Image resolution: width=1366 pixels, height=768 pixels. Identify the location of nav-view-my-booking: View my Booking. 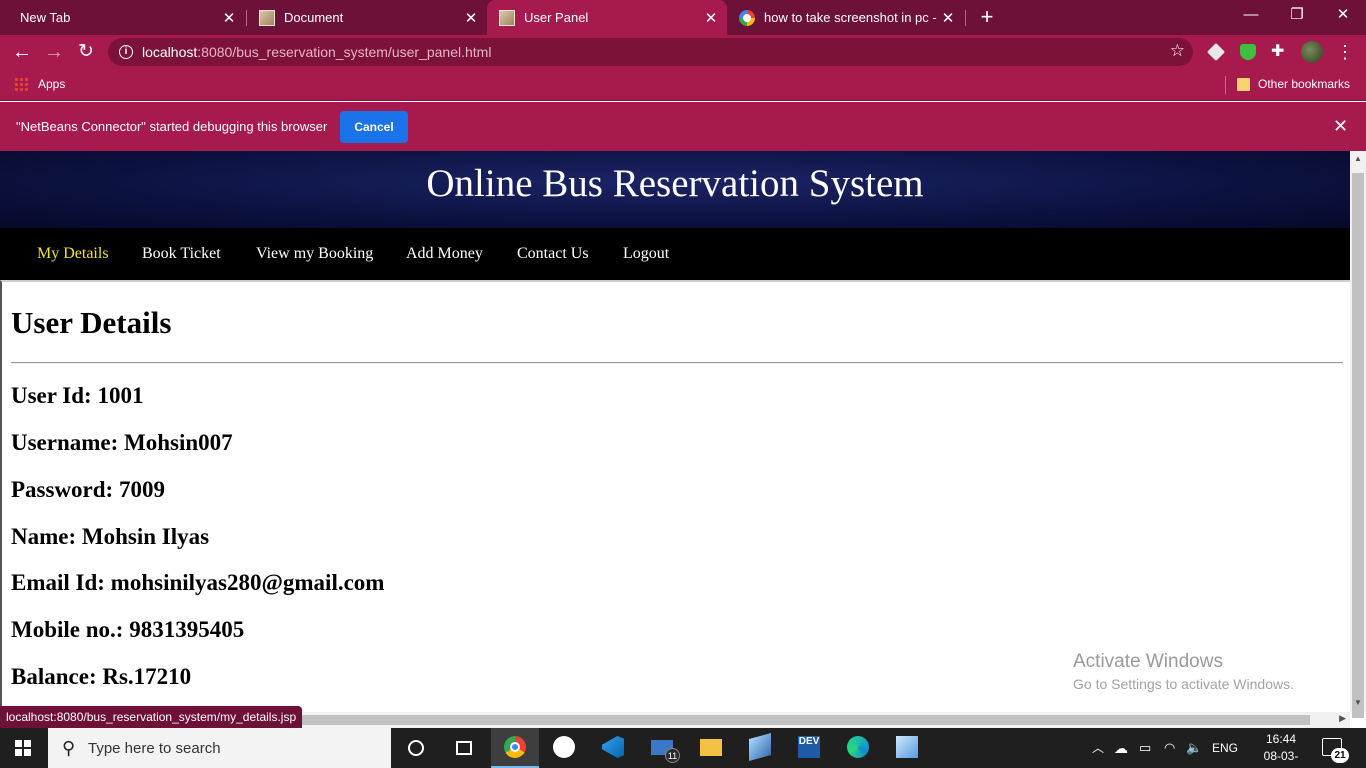
(314, 254).